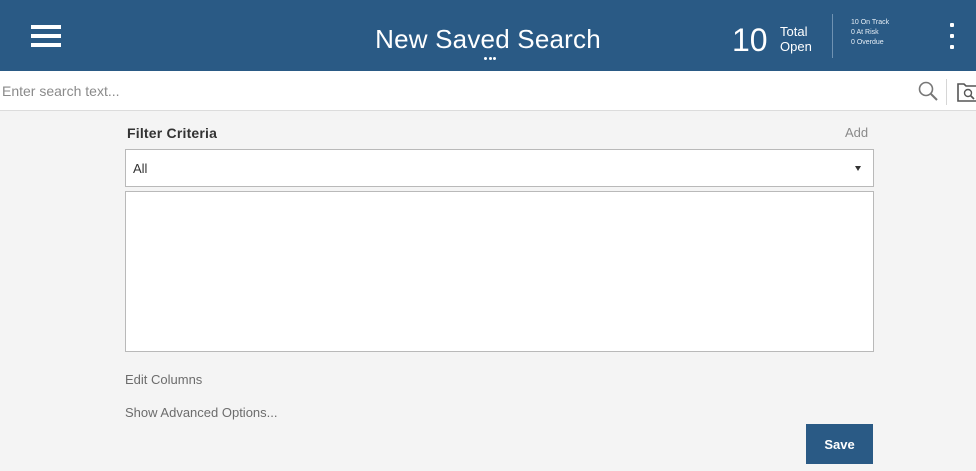 Image resolution: width=976 pixels, height=471 pixels. Describe the element at coordinates (140, 168) in the screenshot. I see `filter-select-value: All` at that location.